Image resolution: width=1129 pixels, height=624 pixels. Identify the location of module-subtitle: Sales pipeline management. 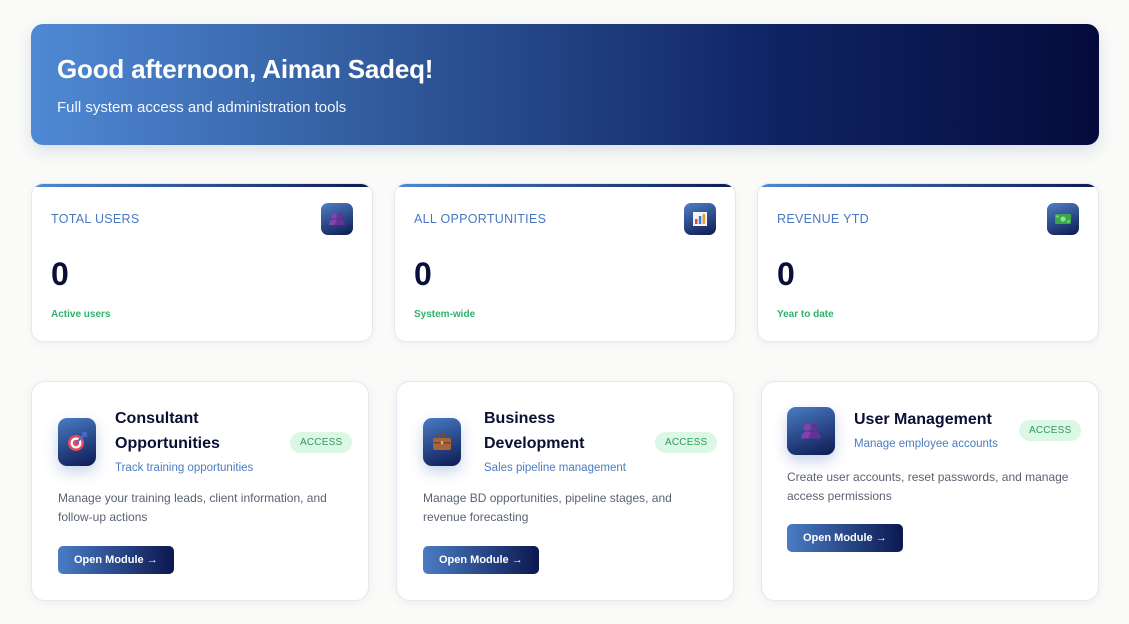
(555, 468).